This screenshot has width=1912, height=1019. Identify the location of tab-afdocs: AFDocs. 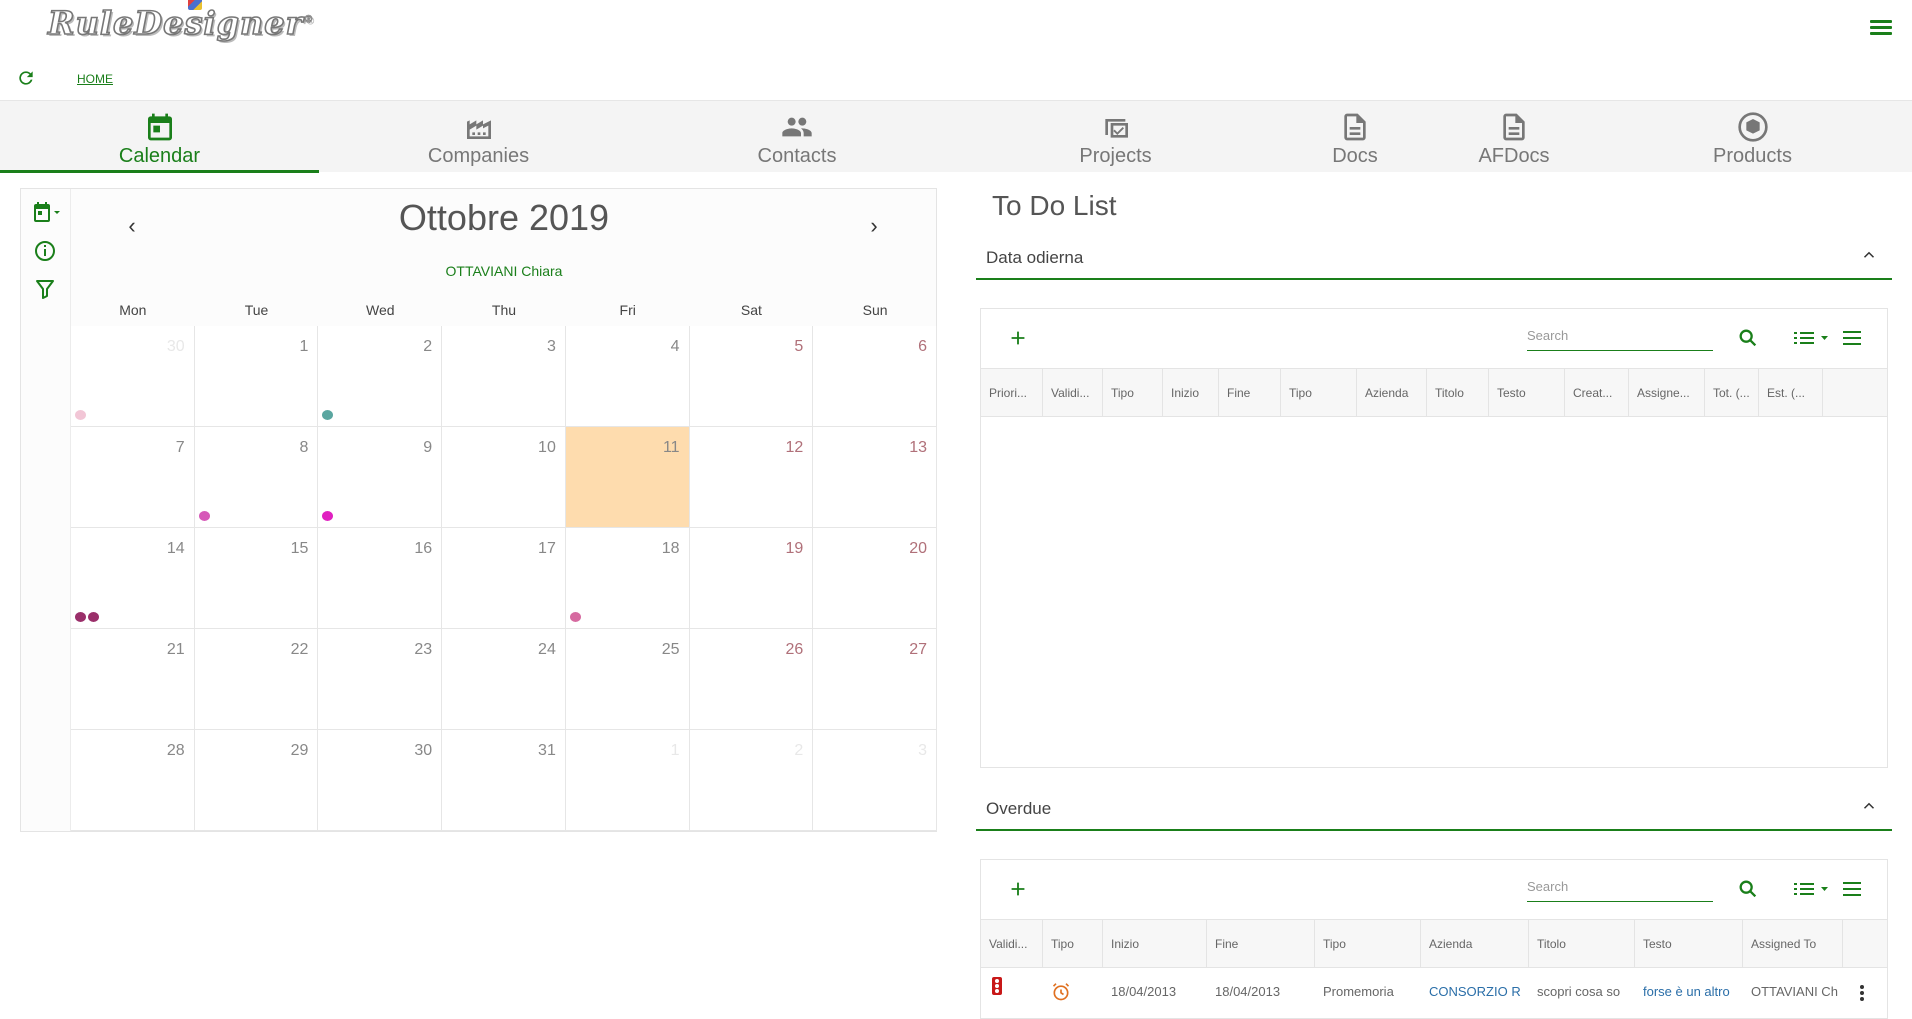
(1514, 137).